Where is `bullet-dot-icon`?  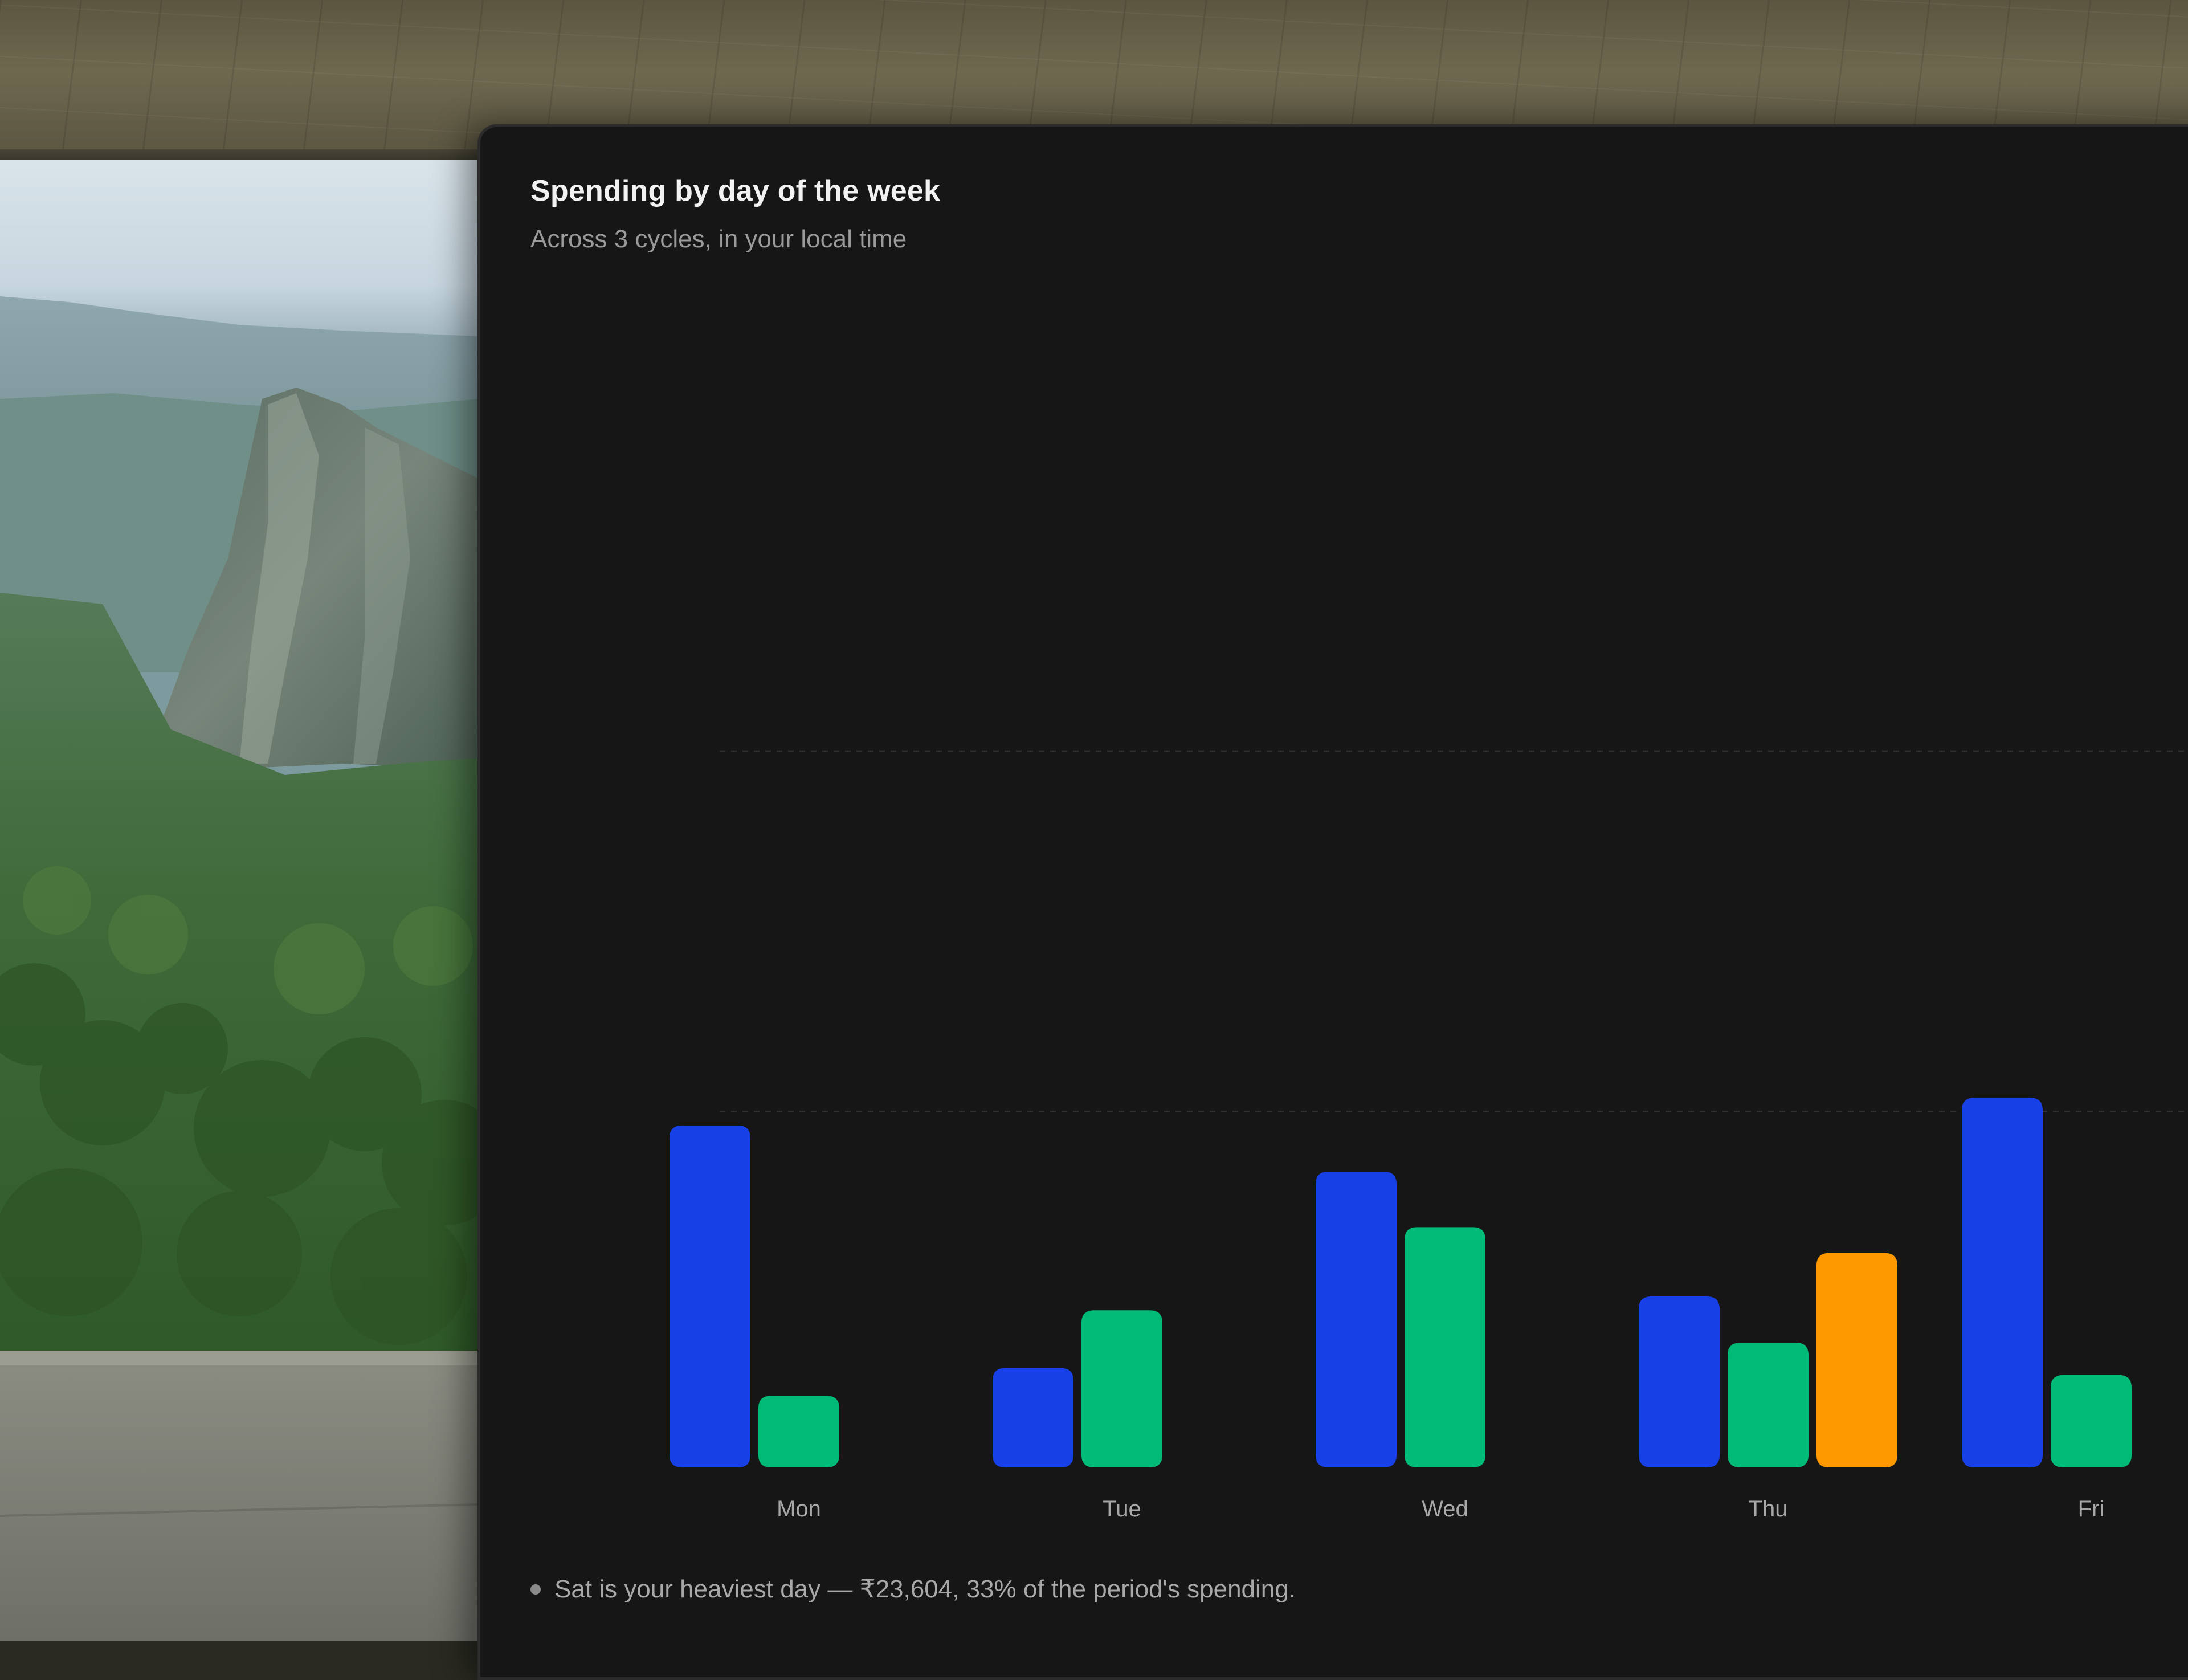
bullet-dot-icon is located at coordinates (535, 1589).